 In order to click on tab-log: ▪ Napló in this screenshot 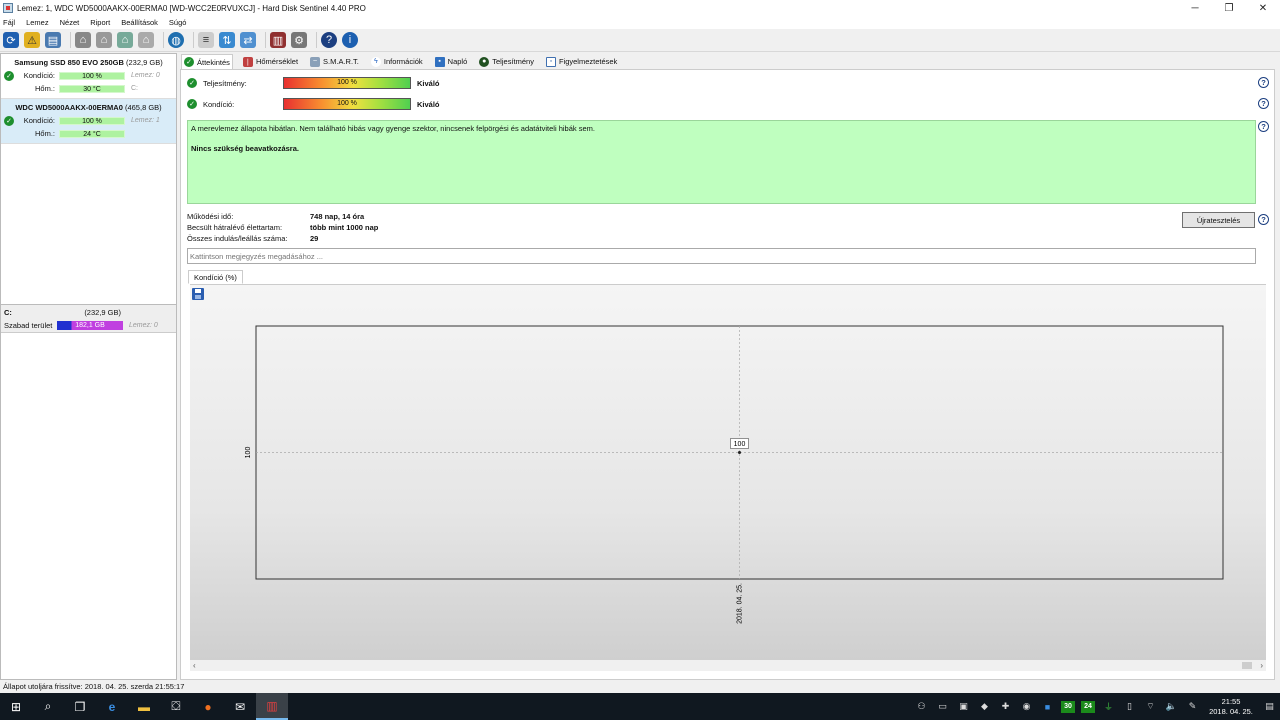, I will do `click(451, 61)`.